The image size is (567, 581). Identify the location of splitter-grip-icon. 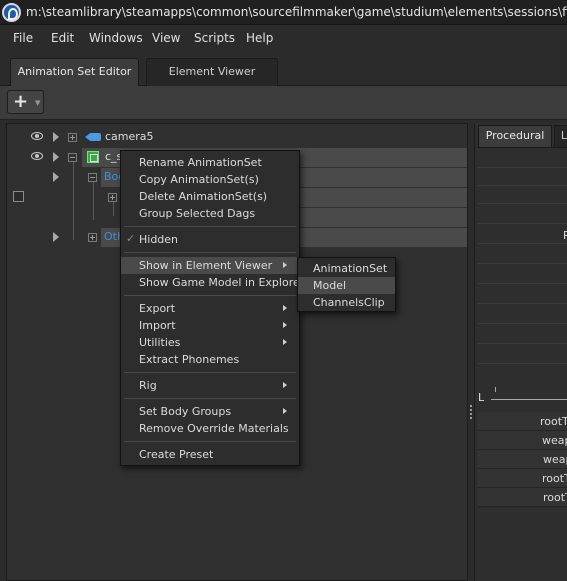
(471, 412).